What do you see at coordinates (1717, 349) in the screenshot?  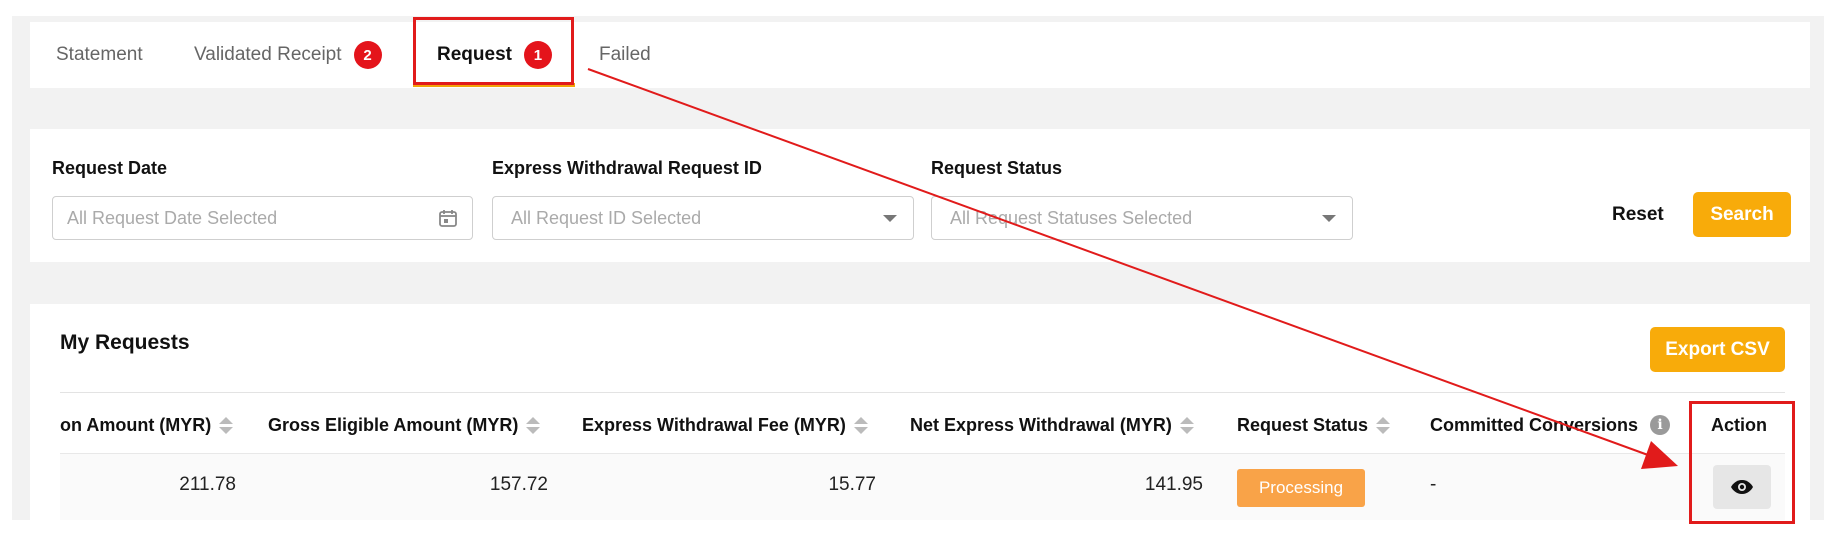 I see `export-csv-button: Export CSV` at bounding box center [1717, 349].